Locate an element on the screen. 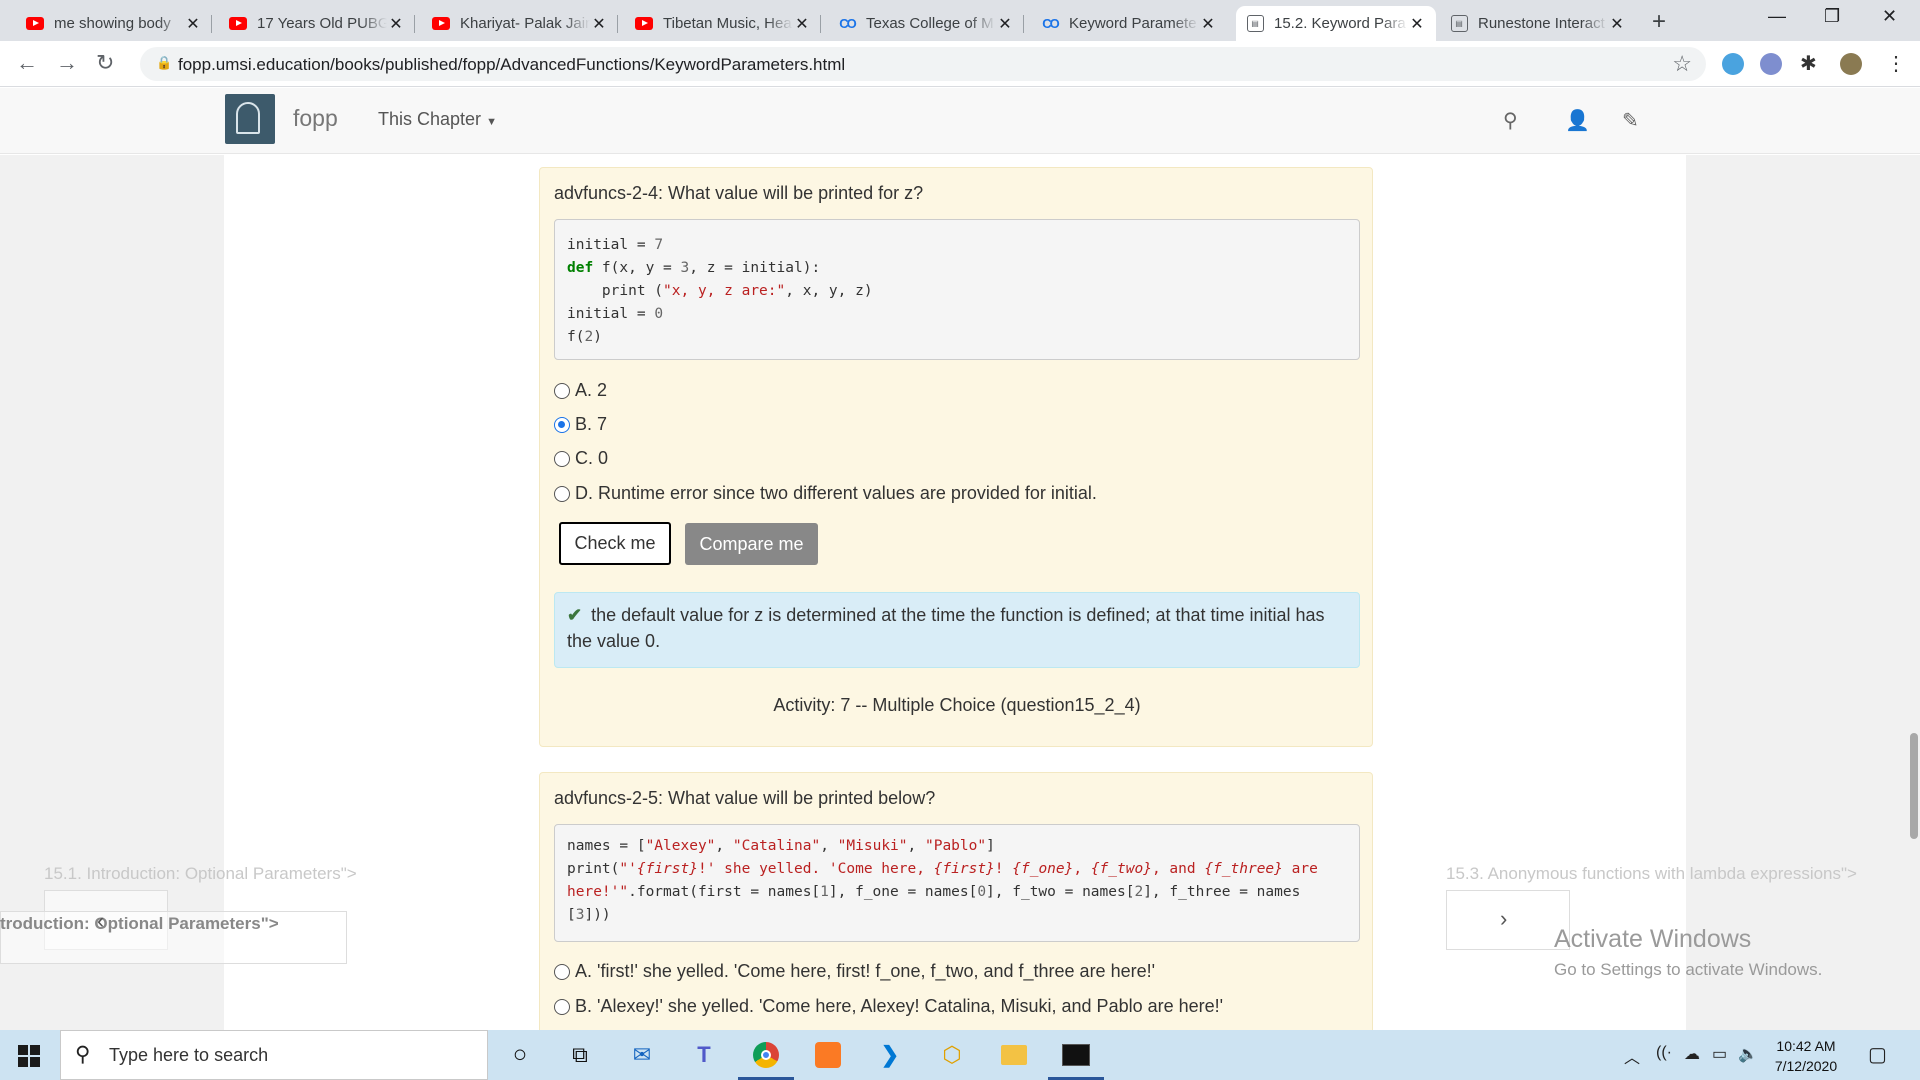 The width and height of the screenshot is (1920, 1080). xampp-icon is located at coordinates (828, 1055).